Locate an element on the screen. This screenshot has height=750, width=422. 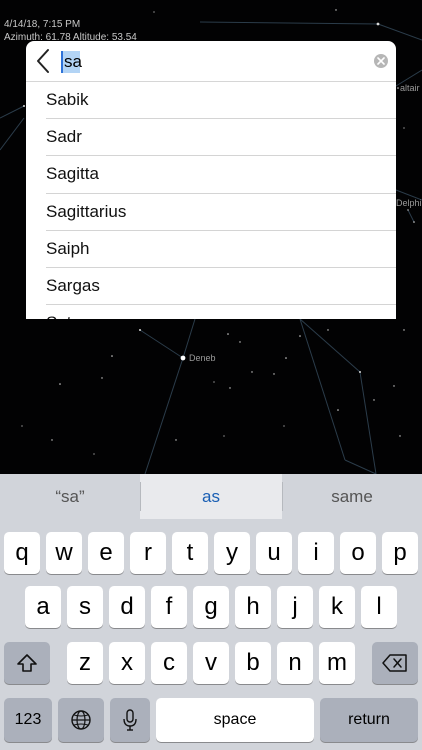
key-z: z is located at coordinates (85, 663).